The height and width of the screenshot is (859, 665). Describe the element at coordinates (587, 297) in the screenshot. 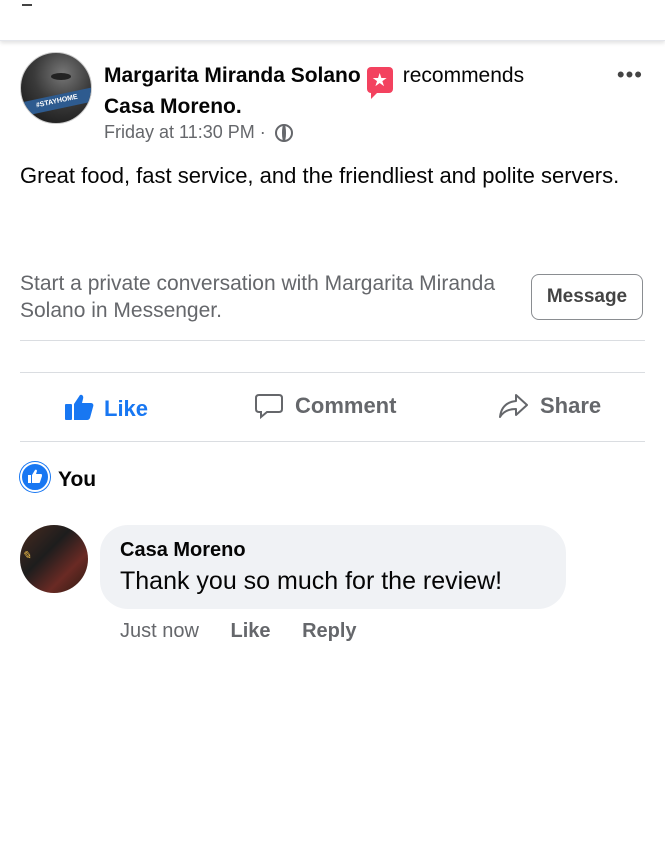

I see `message-button: Message` at that location.